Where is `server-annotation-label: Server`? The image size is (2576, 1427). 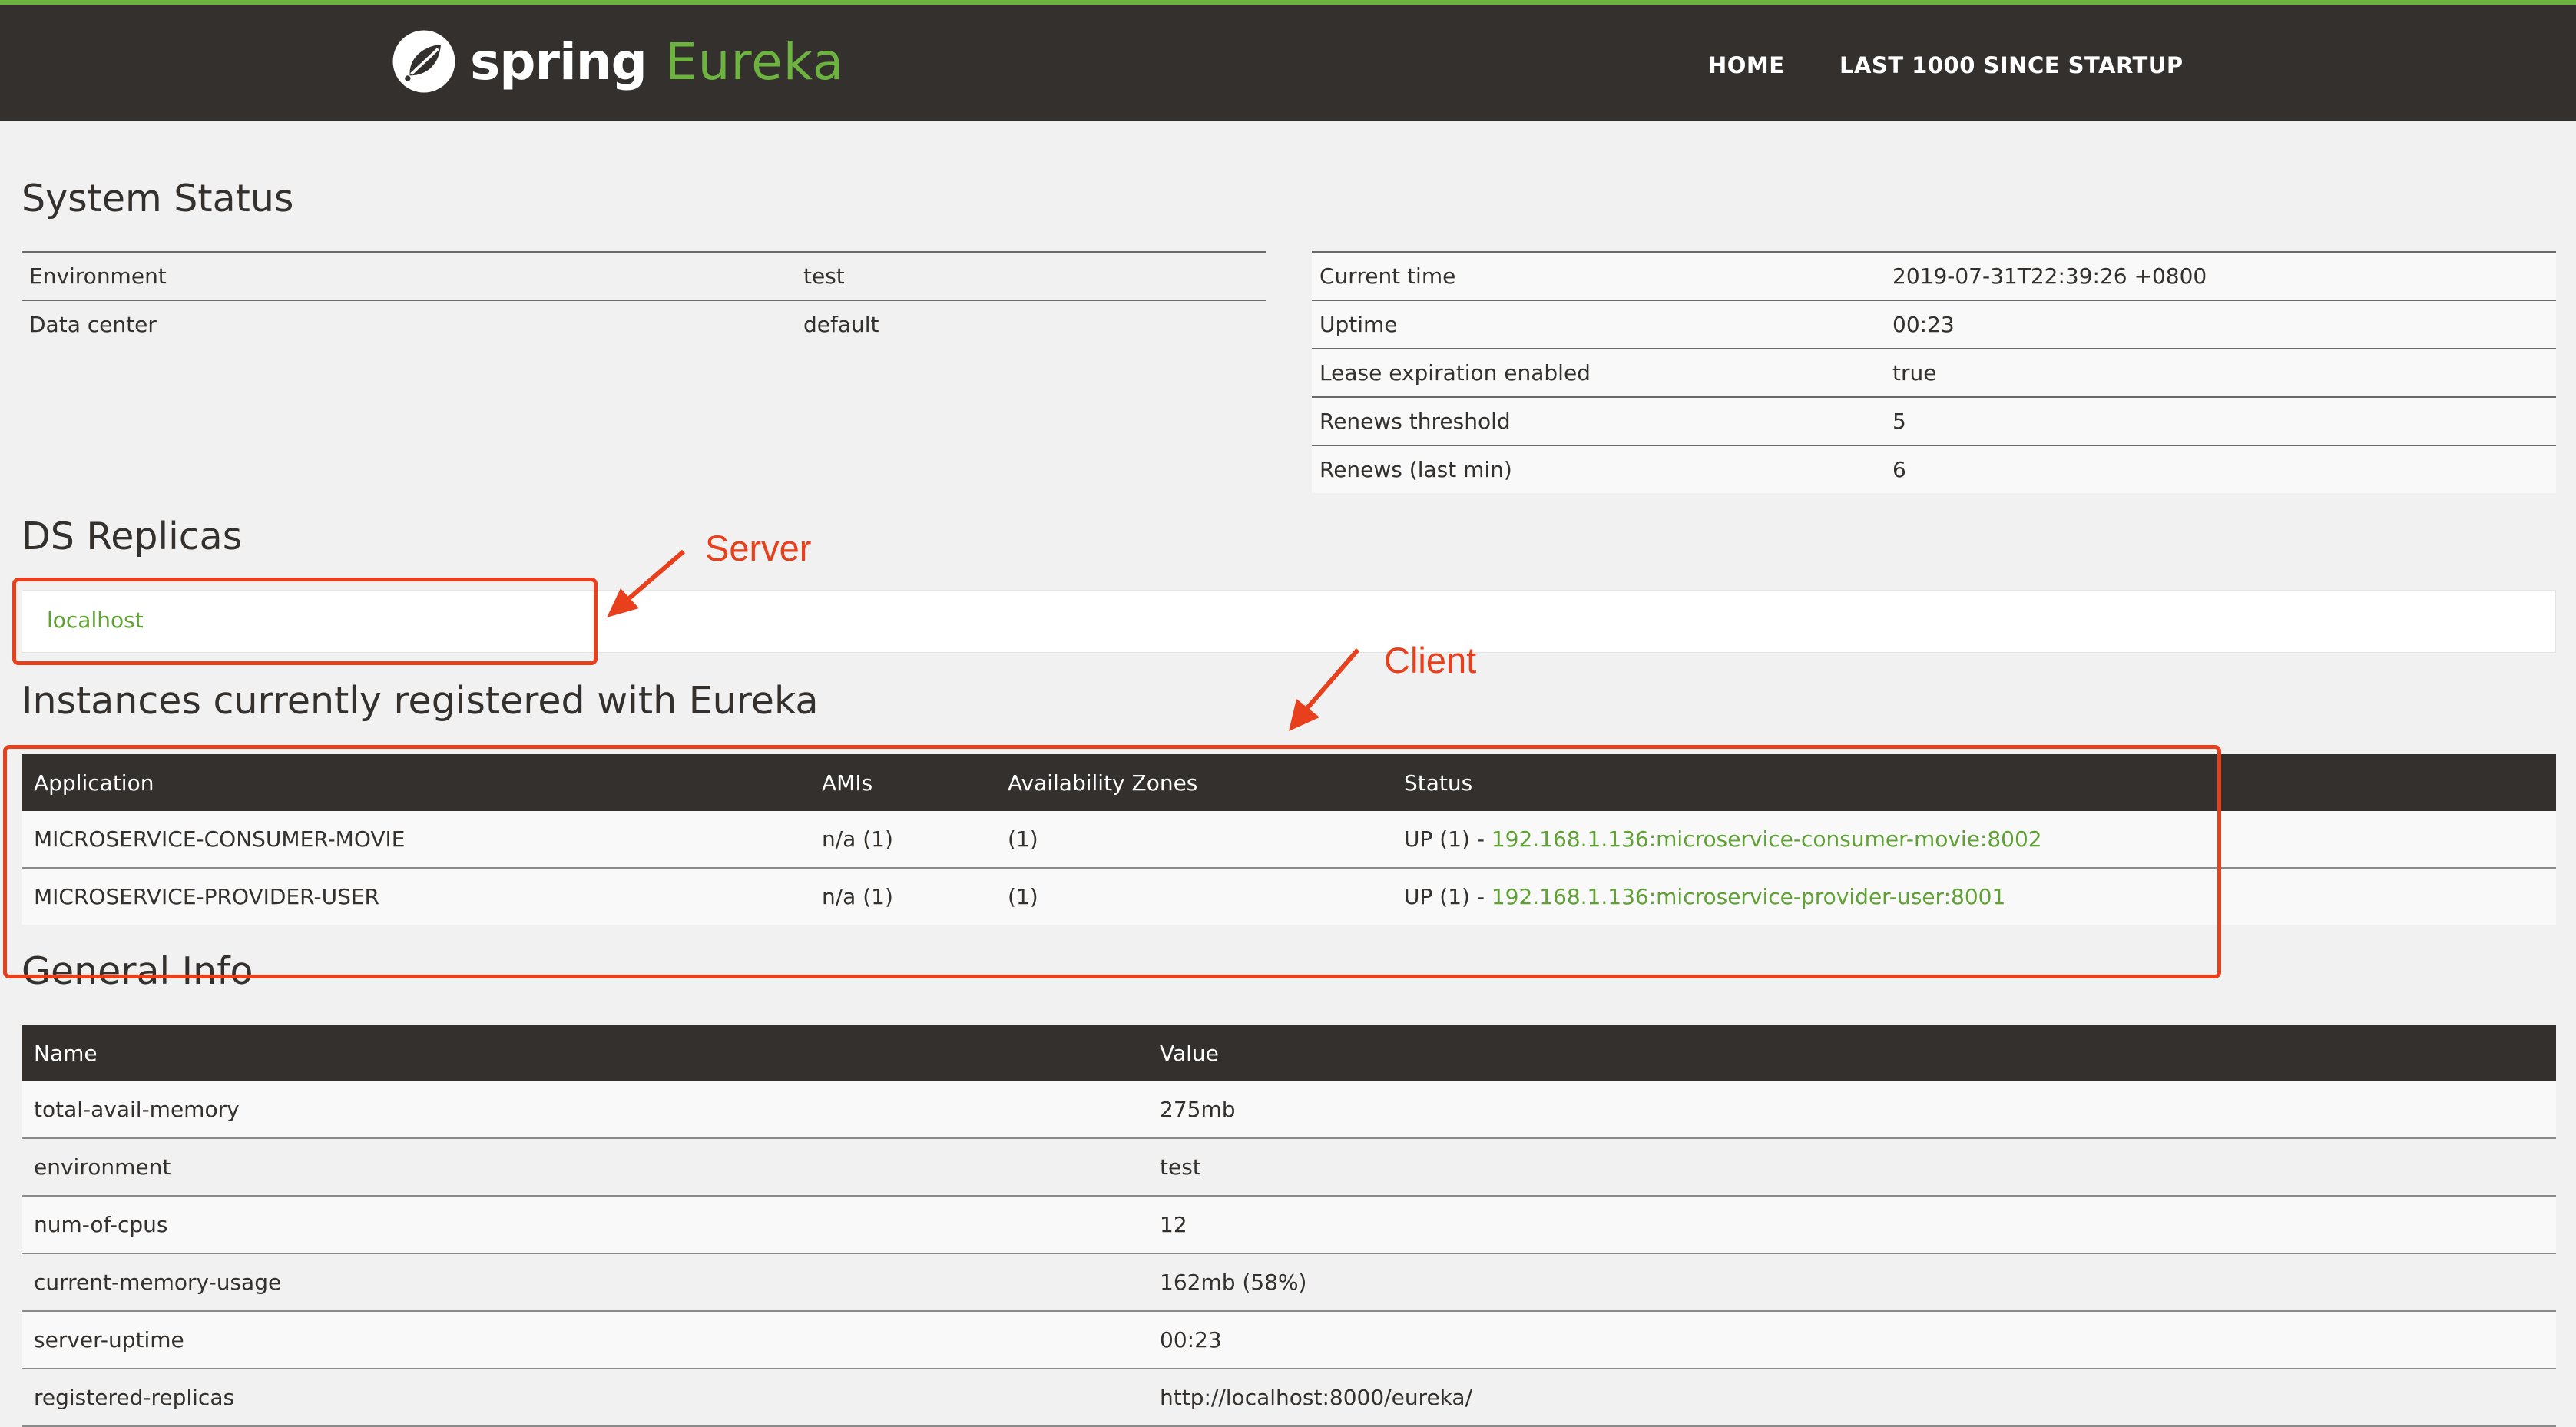 server-annotation-label: Server is located at coordinates (758, 548).